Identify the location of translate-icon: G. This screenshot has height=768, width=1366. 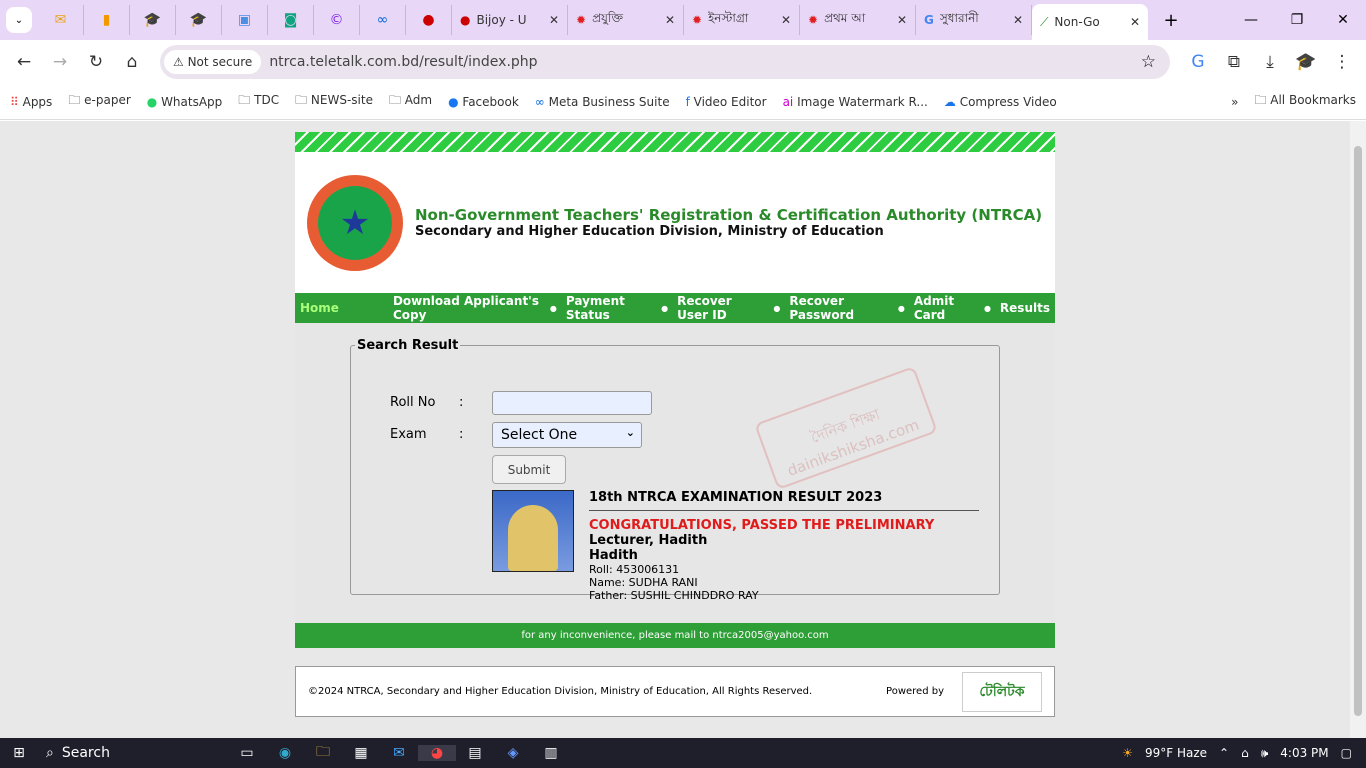
(1198, 62).